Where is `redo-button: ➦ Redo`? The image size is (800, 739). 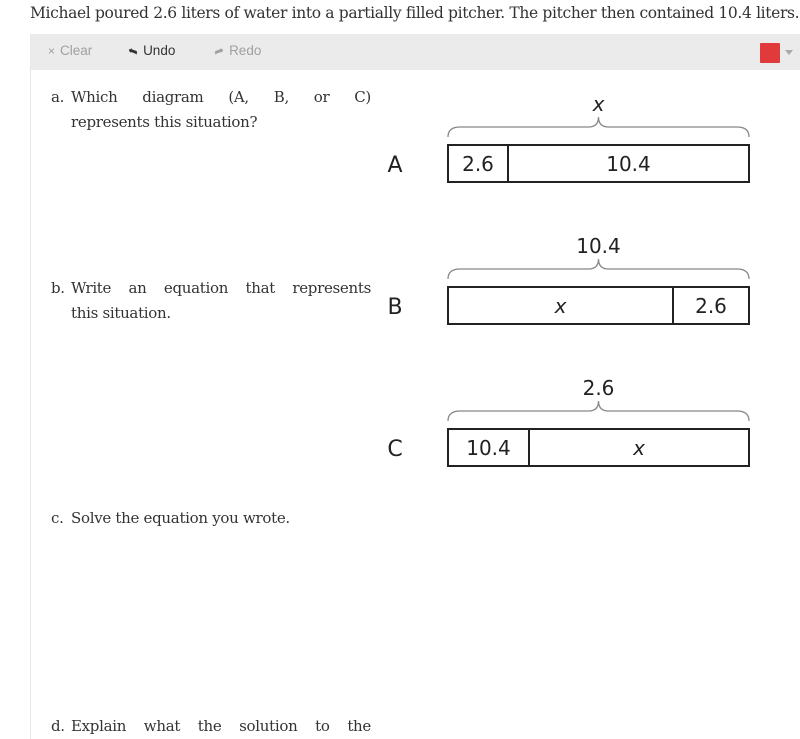 redo-button: ➦ Redo is located at coordinates (236, 50).